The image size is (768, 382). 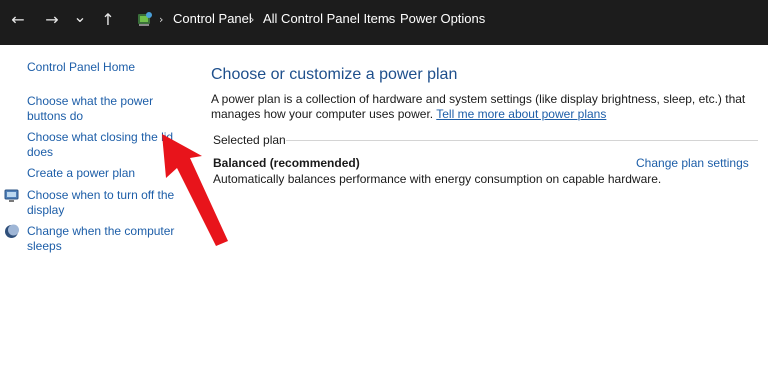 What do you see at coordinates (334, 74) in the screenshot?
I see `page-title: Choose or customize a power plan` at bounding box center [334, 74].